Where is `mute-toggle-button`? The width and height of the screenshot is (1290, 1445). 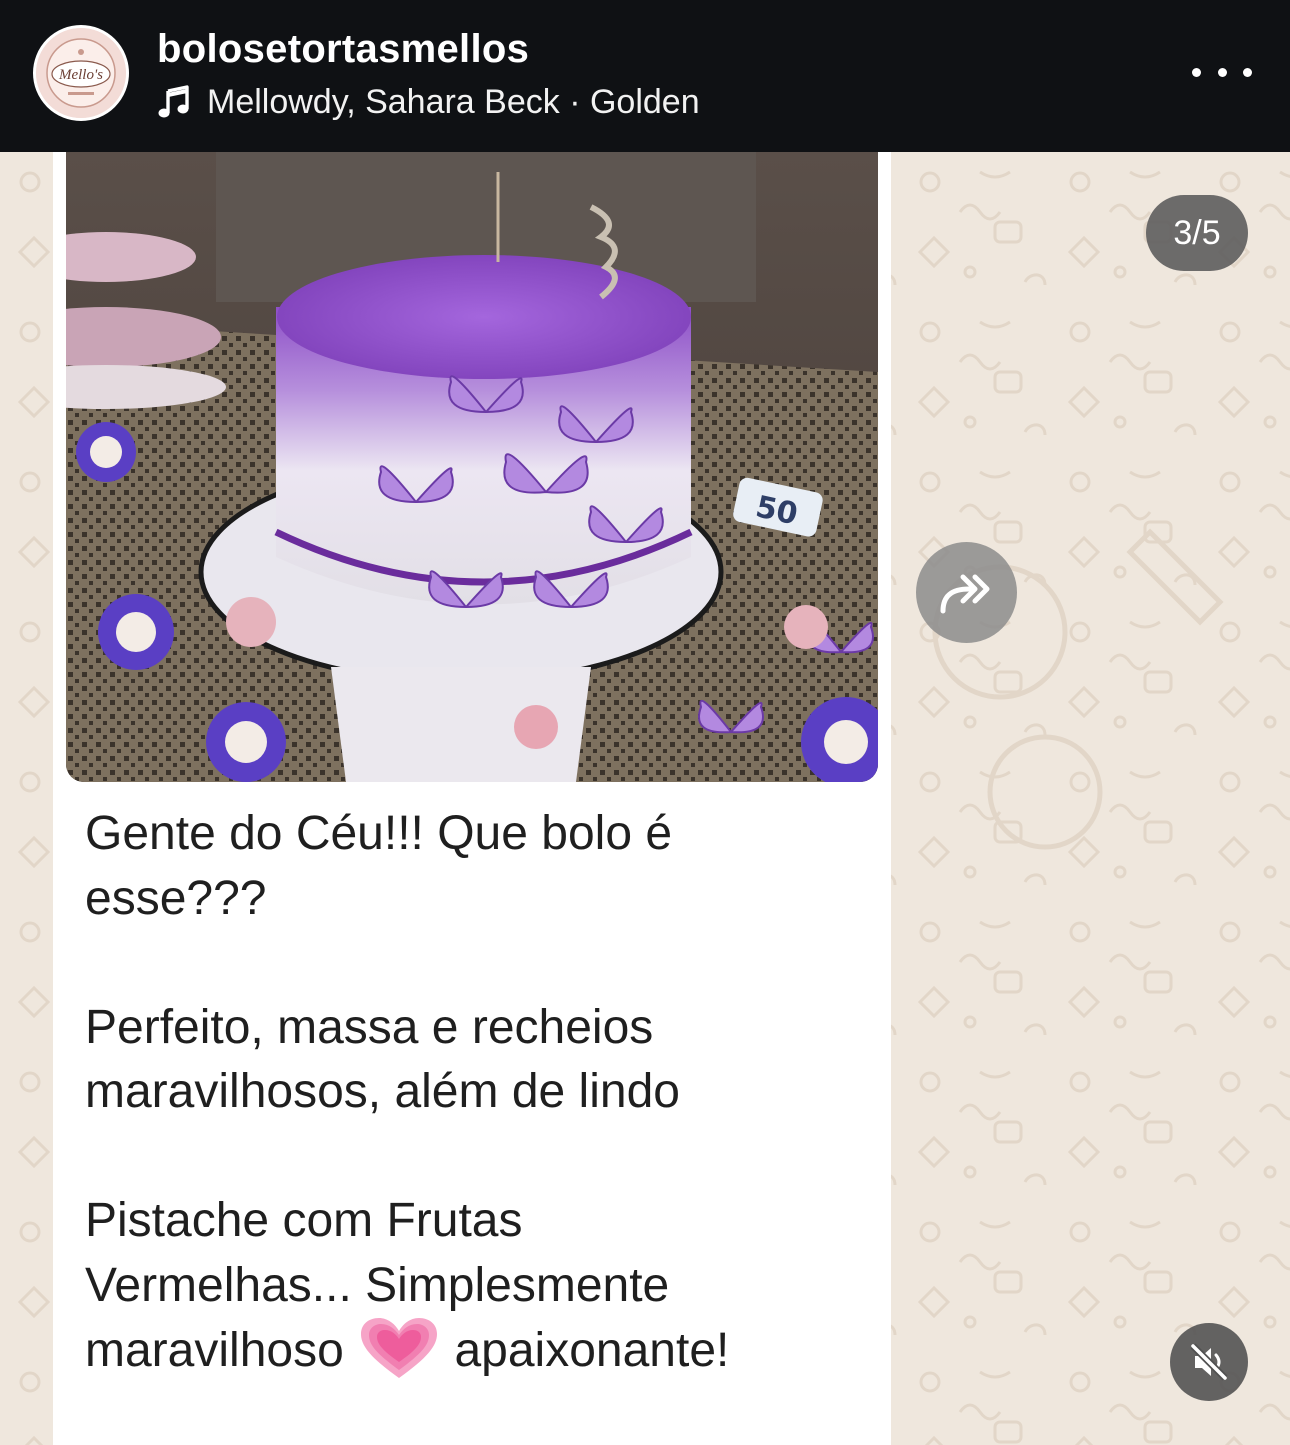 mute-toggle-button is located at coordinates (1209, 1362).